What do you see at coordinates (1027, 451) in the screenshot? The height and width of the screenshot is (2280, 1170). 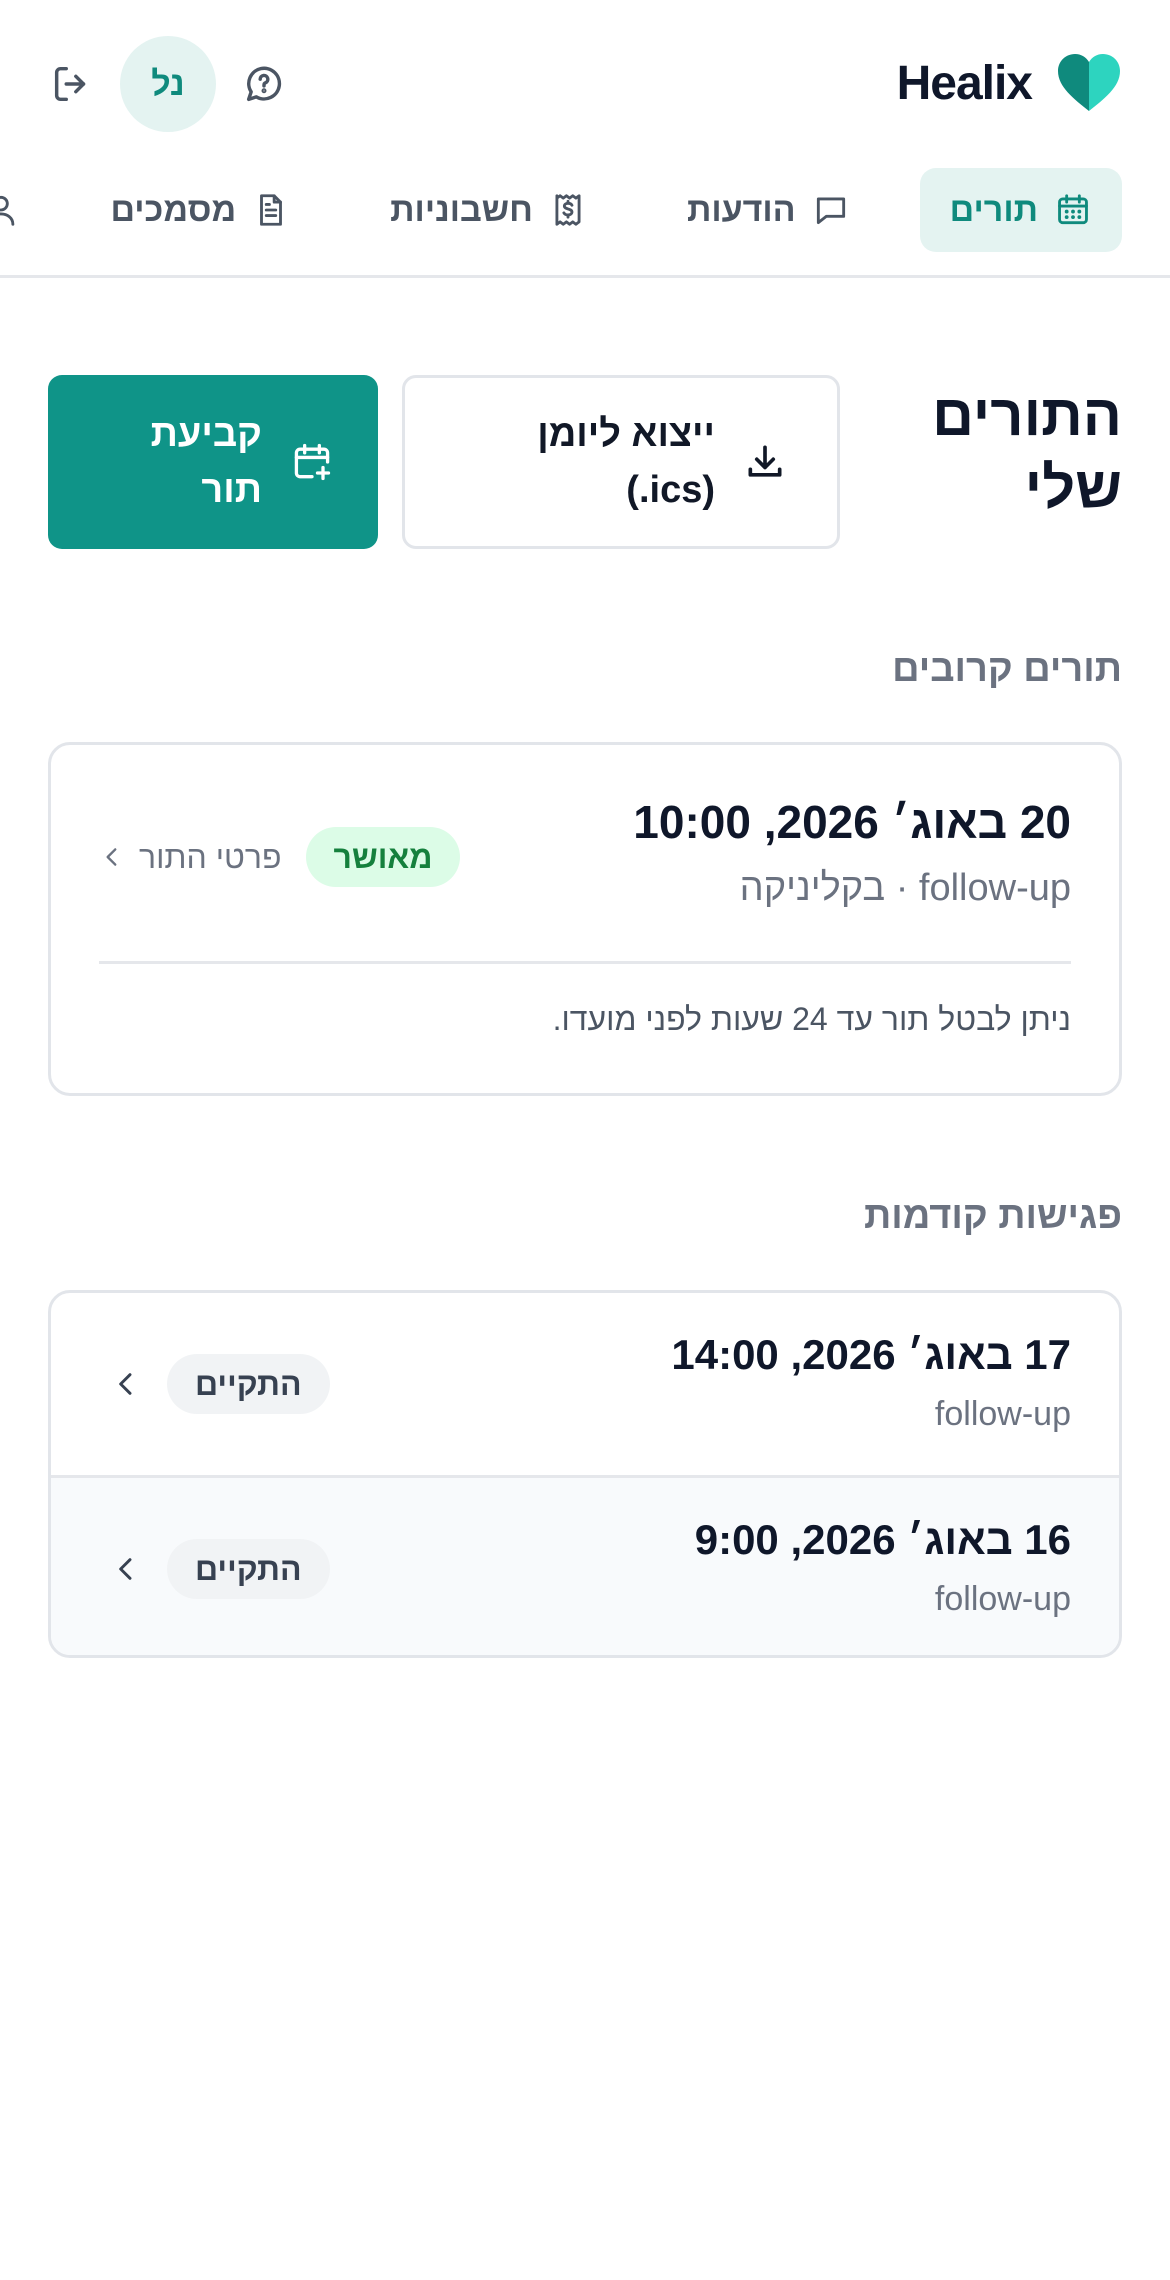 I see `page-title: התורים שלי` at bounding box center [1027, 451].